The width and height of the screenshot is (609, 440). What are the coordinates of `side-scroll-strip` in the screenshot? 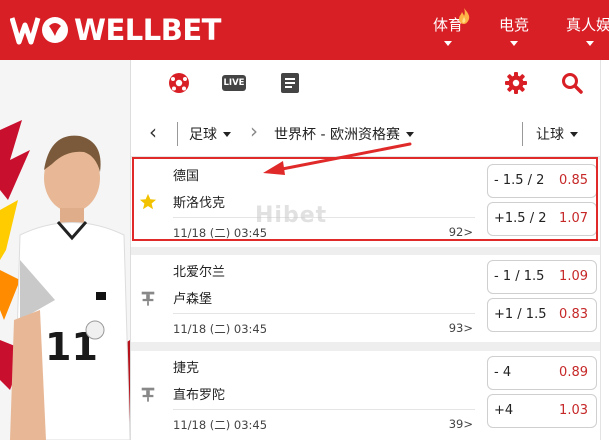 It's located at (604, 250).